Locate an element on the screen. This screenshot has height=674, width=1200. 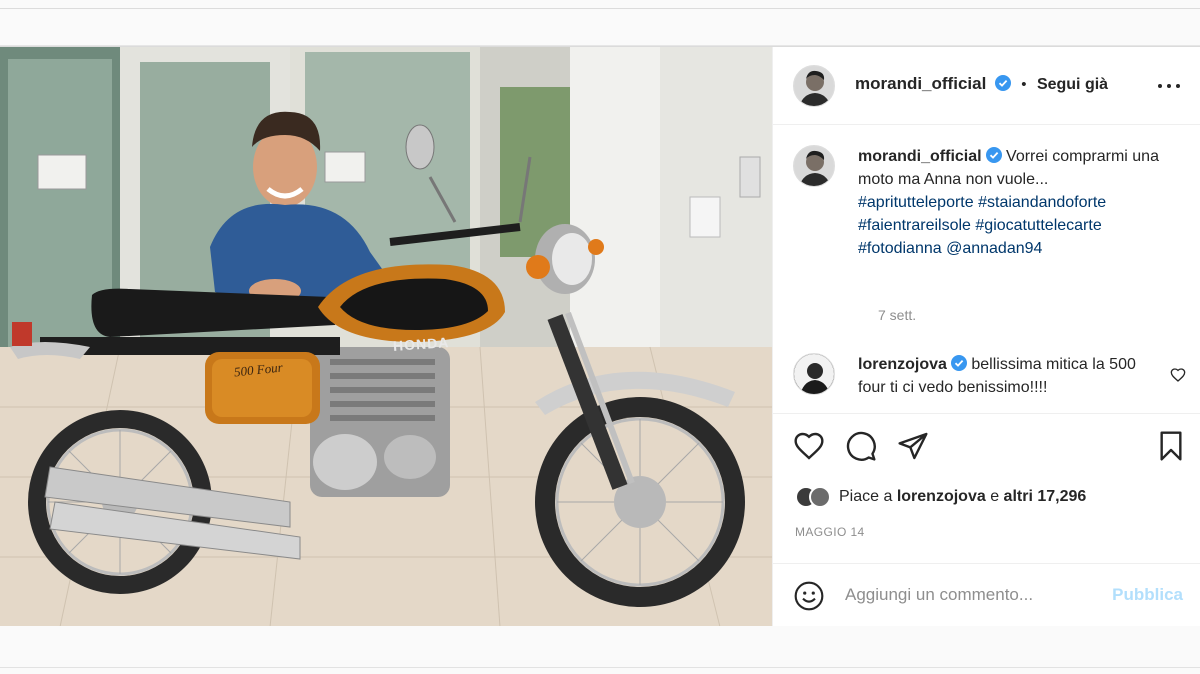
liker-avatar is located at coordinates (820, 497).